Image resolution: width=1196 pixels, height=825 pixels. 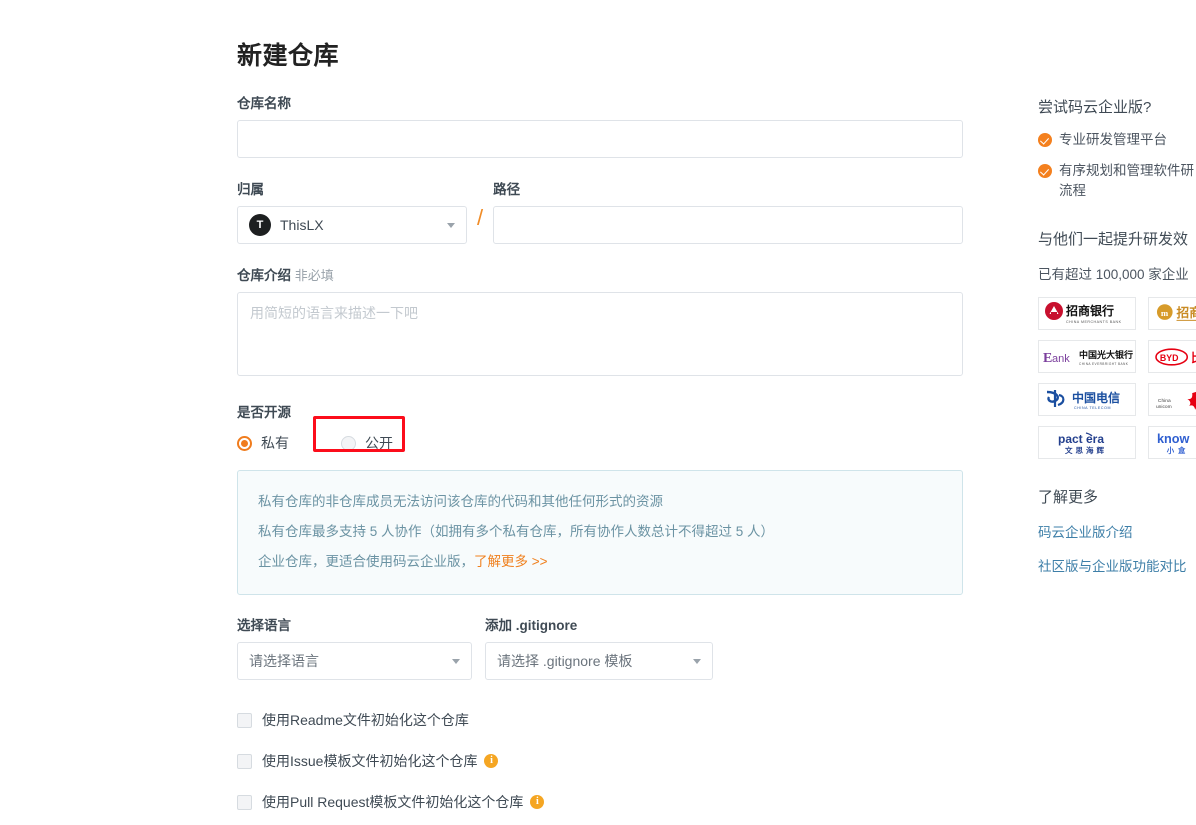 What do you see at coordinates (1113, 274) in the screenshot?
I see `sidebar-partner-count: 已有超过 100,000 家企业` at bounding box center [1113, 274].